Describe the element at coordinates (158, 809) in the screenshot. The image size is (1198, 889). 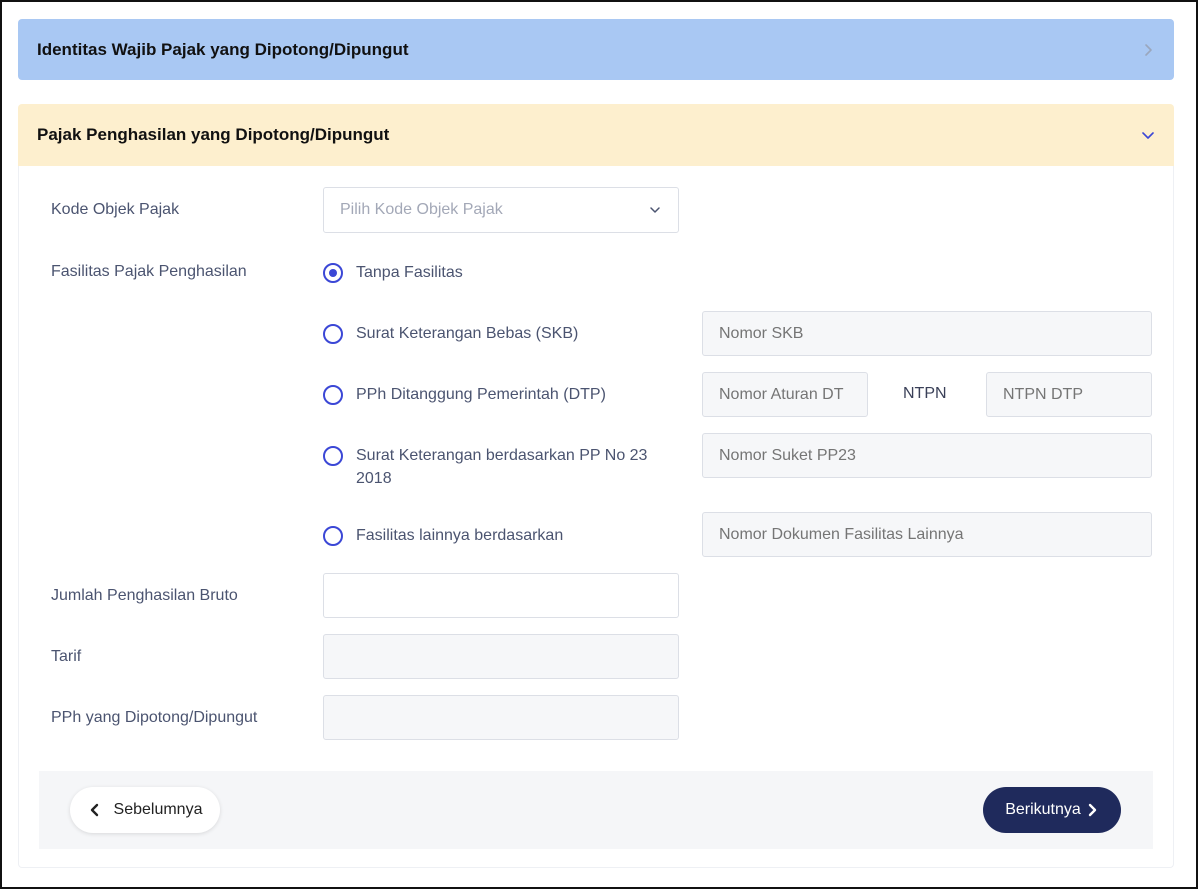
I see `previous-button-label: Sebelumnya` at that location.